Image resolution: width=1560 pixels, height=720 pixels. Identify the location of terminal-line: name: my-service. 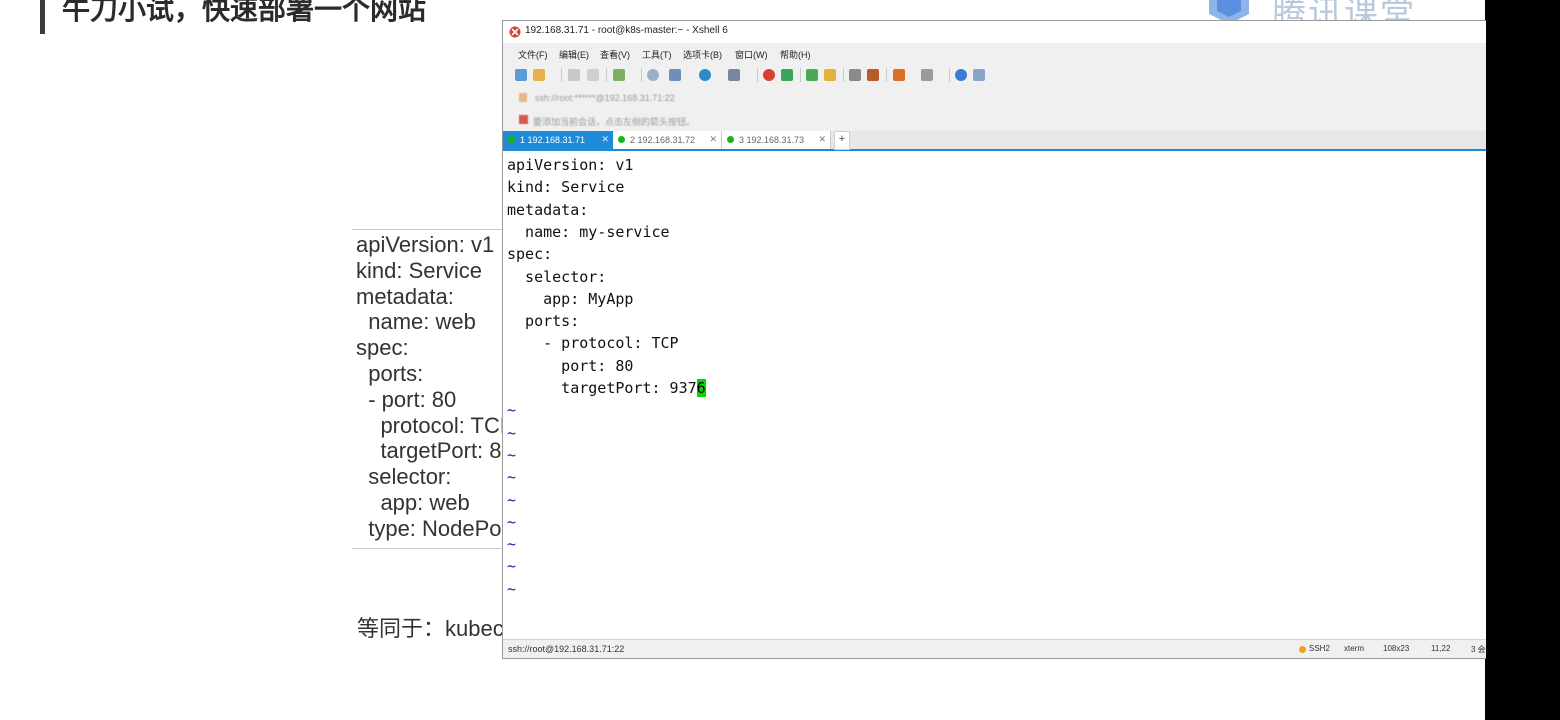
(588, 231).